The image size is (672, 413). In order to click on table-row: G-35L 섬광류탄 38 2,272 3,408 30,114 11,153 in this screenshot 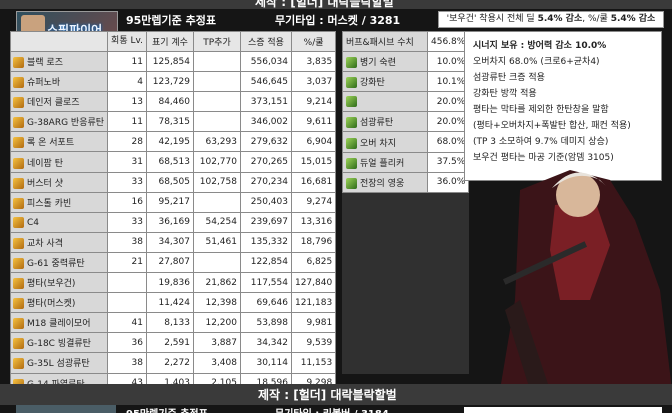, I will do `click(173, 363)`.